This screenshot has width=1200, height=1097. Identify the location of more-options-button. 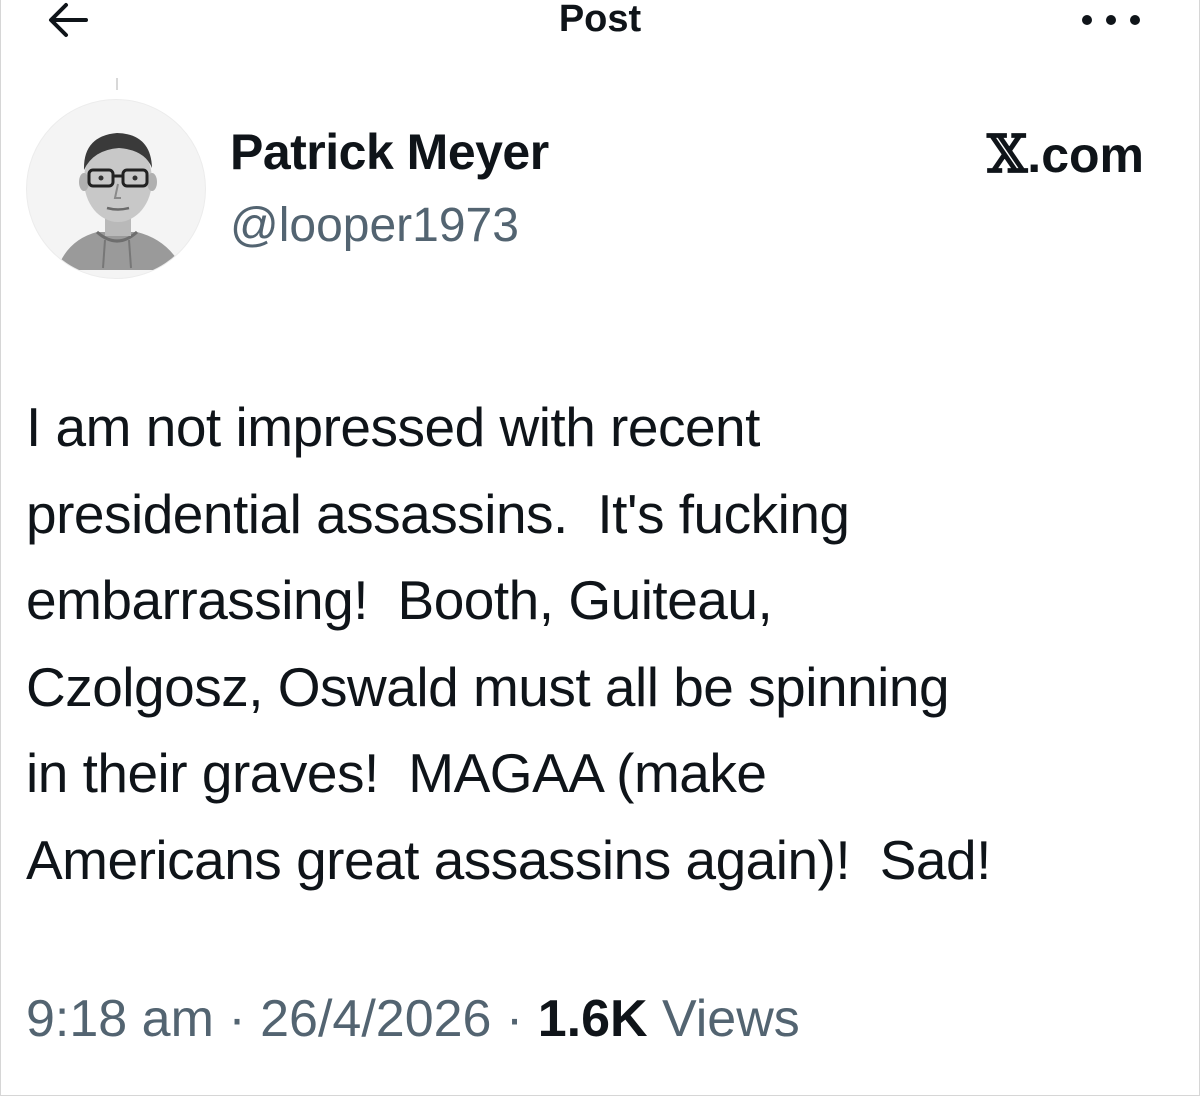
(1111, 20).